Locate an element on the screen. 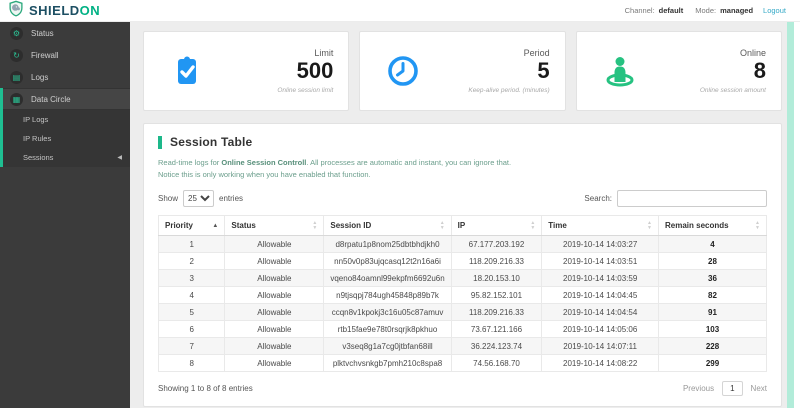 Image resolution: width=800 pixels, height=408 pixels. previous-page-button: Previous is located at coordinates (698, 388).